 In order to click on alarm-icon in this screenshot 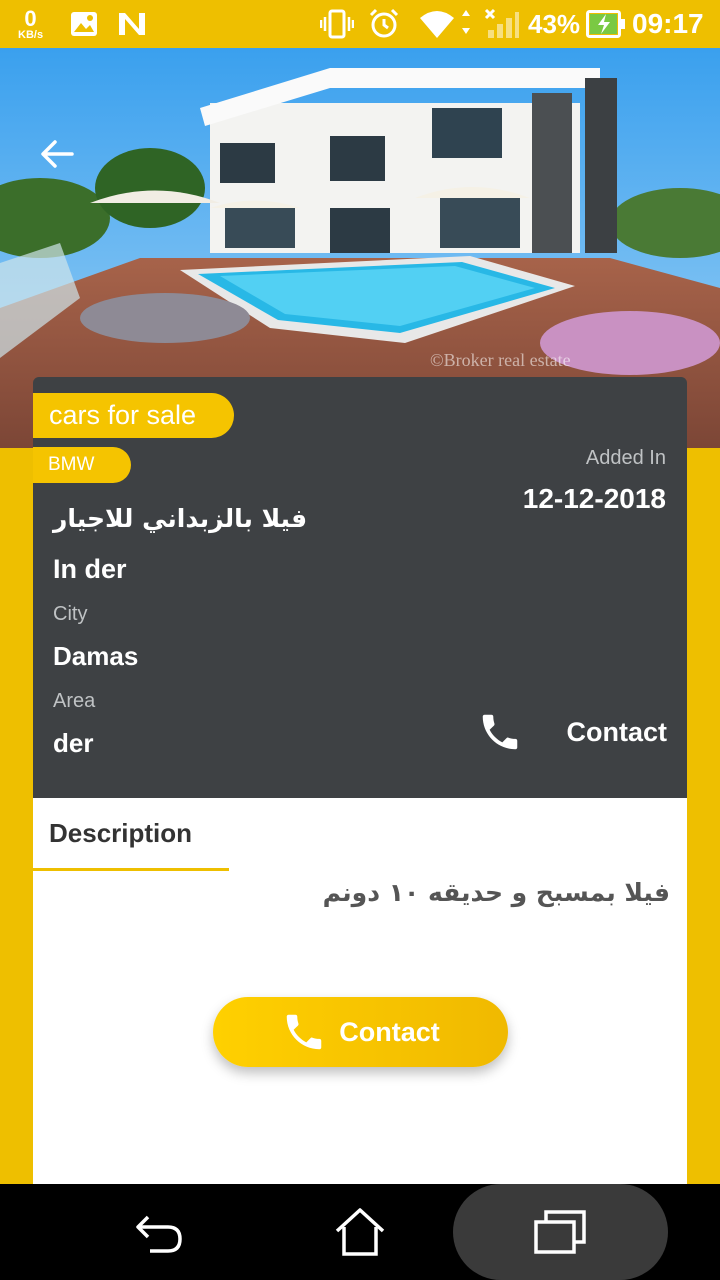, I will do `click(384, 24)`.